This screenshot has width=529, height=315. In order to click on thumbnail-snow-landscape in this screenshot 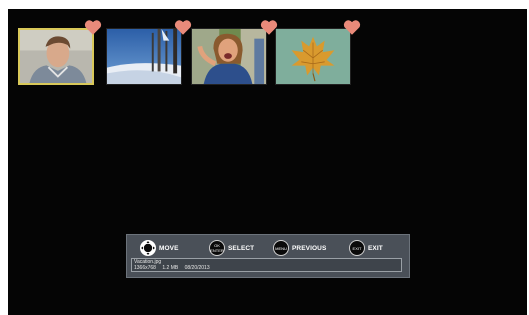, I will do `click(144, 56)`.